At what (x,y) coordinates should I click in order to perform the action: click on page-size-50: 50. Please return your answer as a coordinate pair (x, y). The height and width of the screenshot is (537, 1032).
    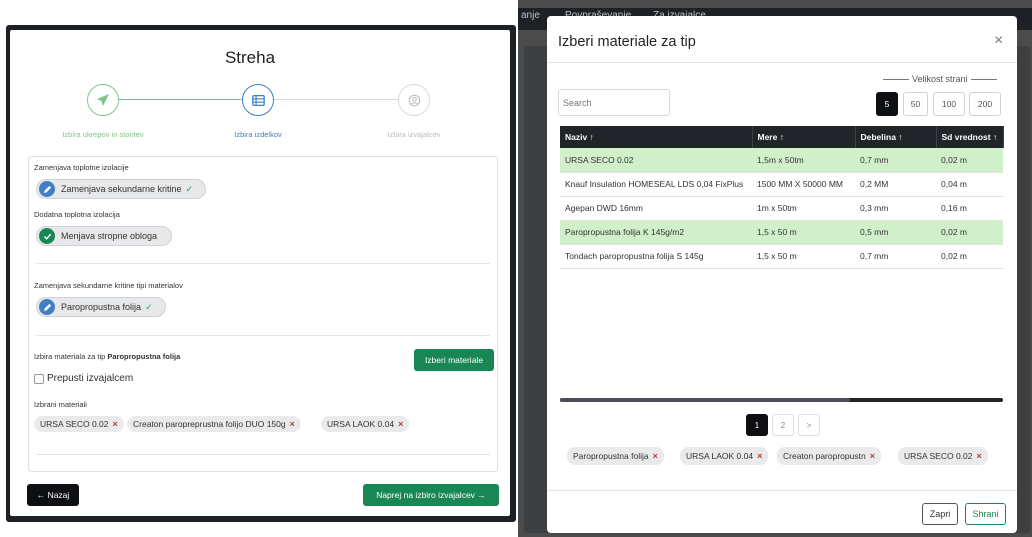
    Looking at the image, I should click on (915, 104).